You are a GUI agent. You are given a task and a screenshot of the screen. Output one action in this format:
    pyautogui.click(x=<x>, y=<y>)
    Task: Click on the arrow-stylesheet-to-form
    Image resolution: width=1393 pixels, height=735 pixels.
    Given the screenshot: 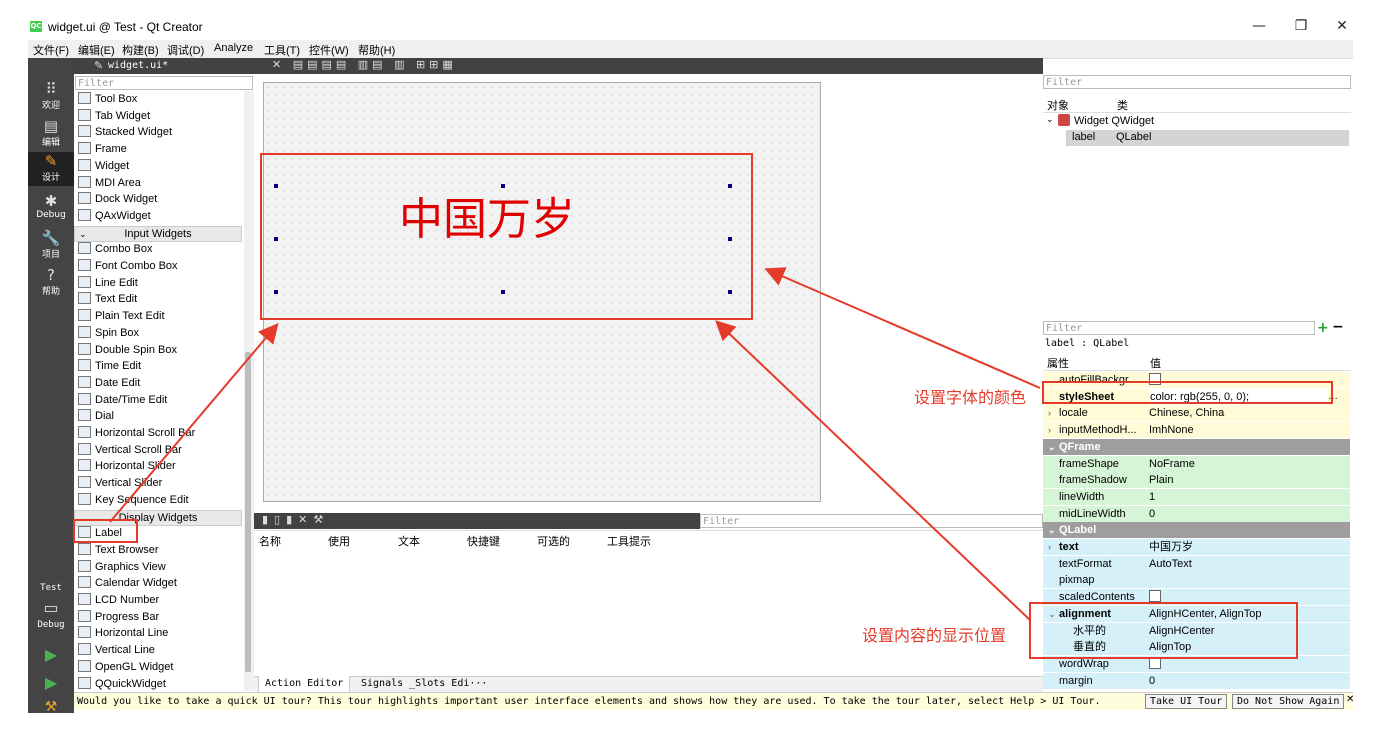 What is the action you would take?
    pyautogui.click(x=902, y=328)
    